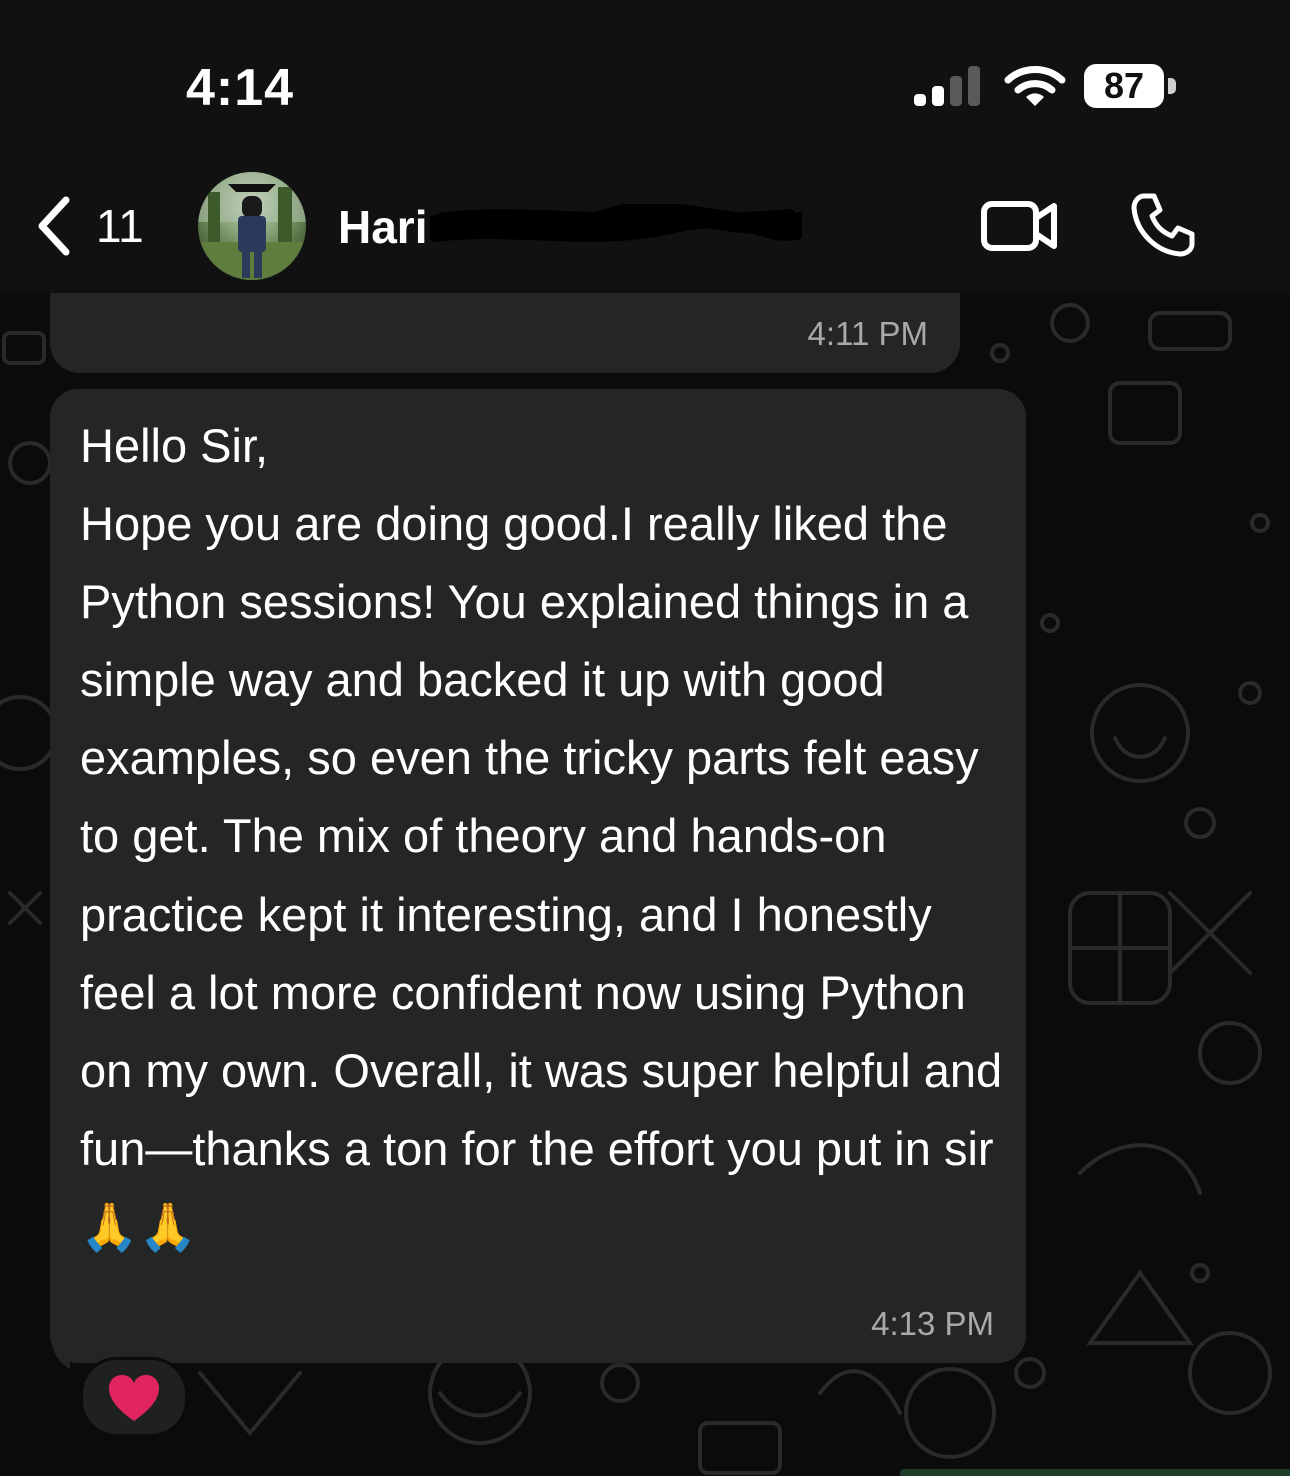  I want to click on avatar-photo, so click(252, 226).